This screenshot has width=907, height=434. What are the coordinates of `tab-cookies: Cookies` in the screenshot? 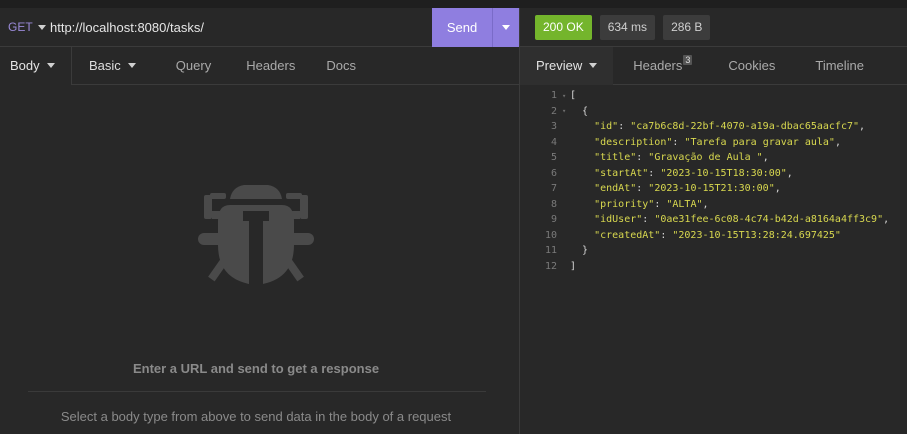 It's located at (747, 66).